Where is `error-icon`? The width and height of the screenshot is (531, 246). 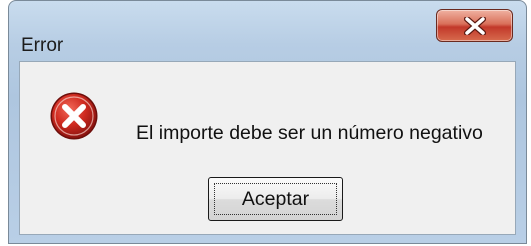 error-icon is located at coordinates (74, 116).